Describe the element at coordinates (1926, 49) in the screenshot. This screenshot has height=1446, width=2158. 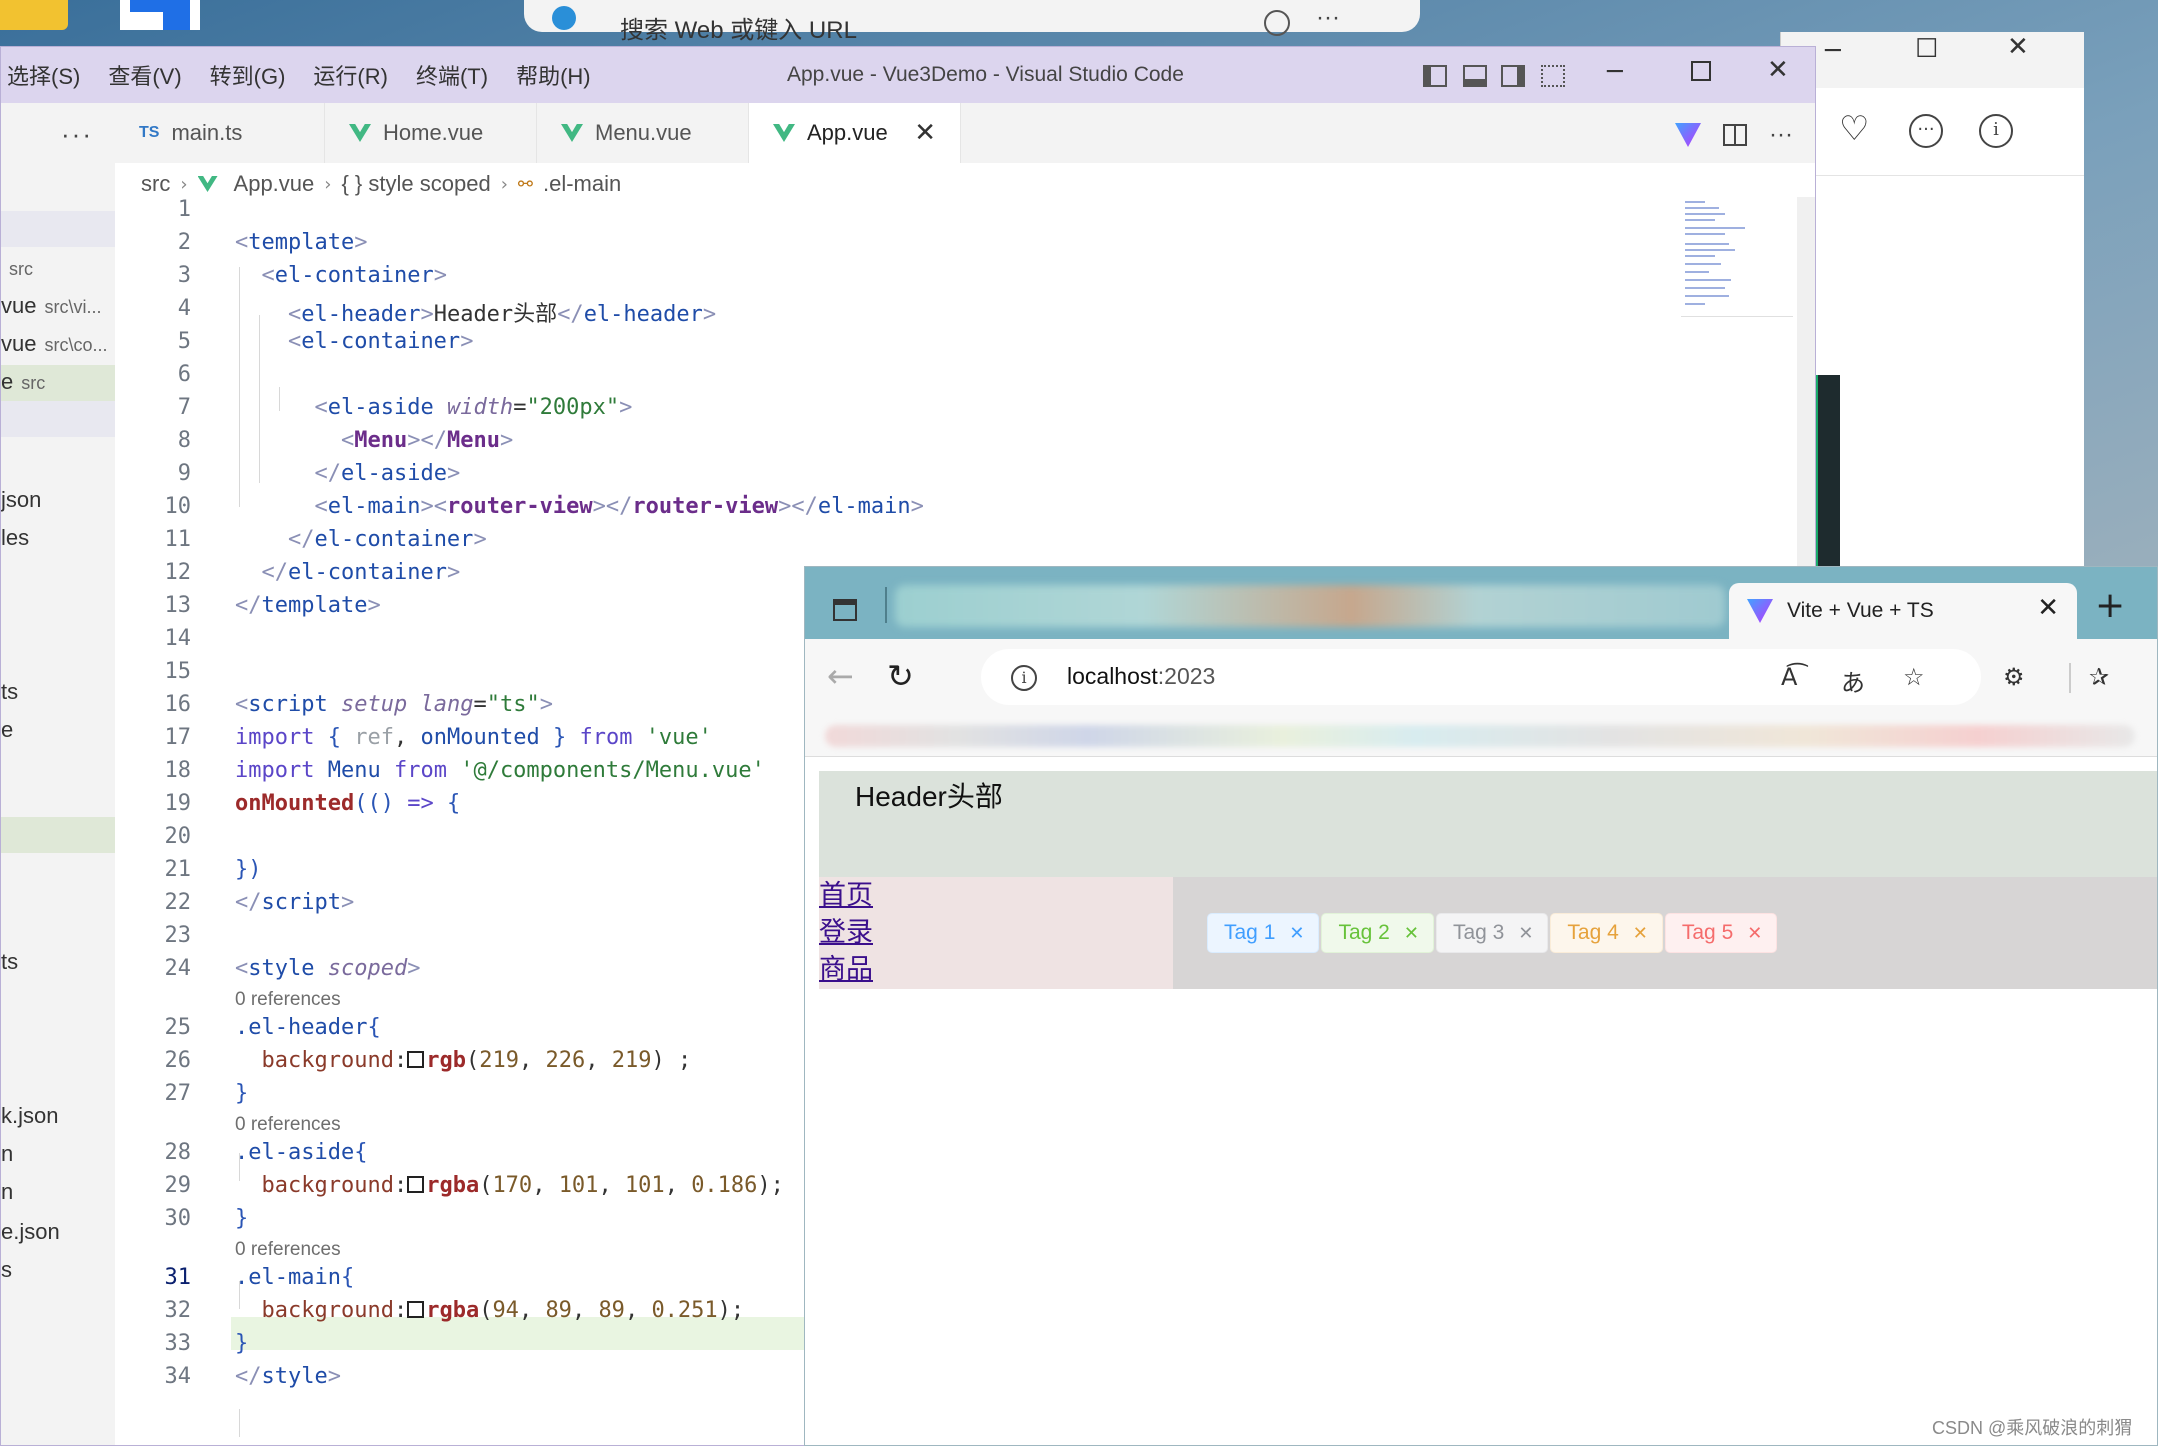
I see `maximize-icon: ☐` at that location.